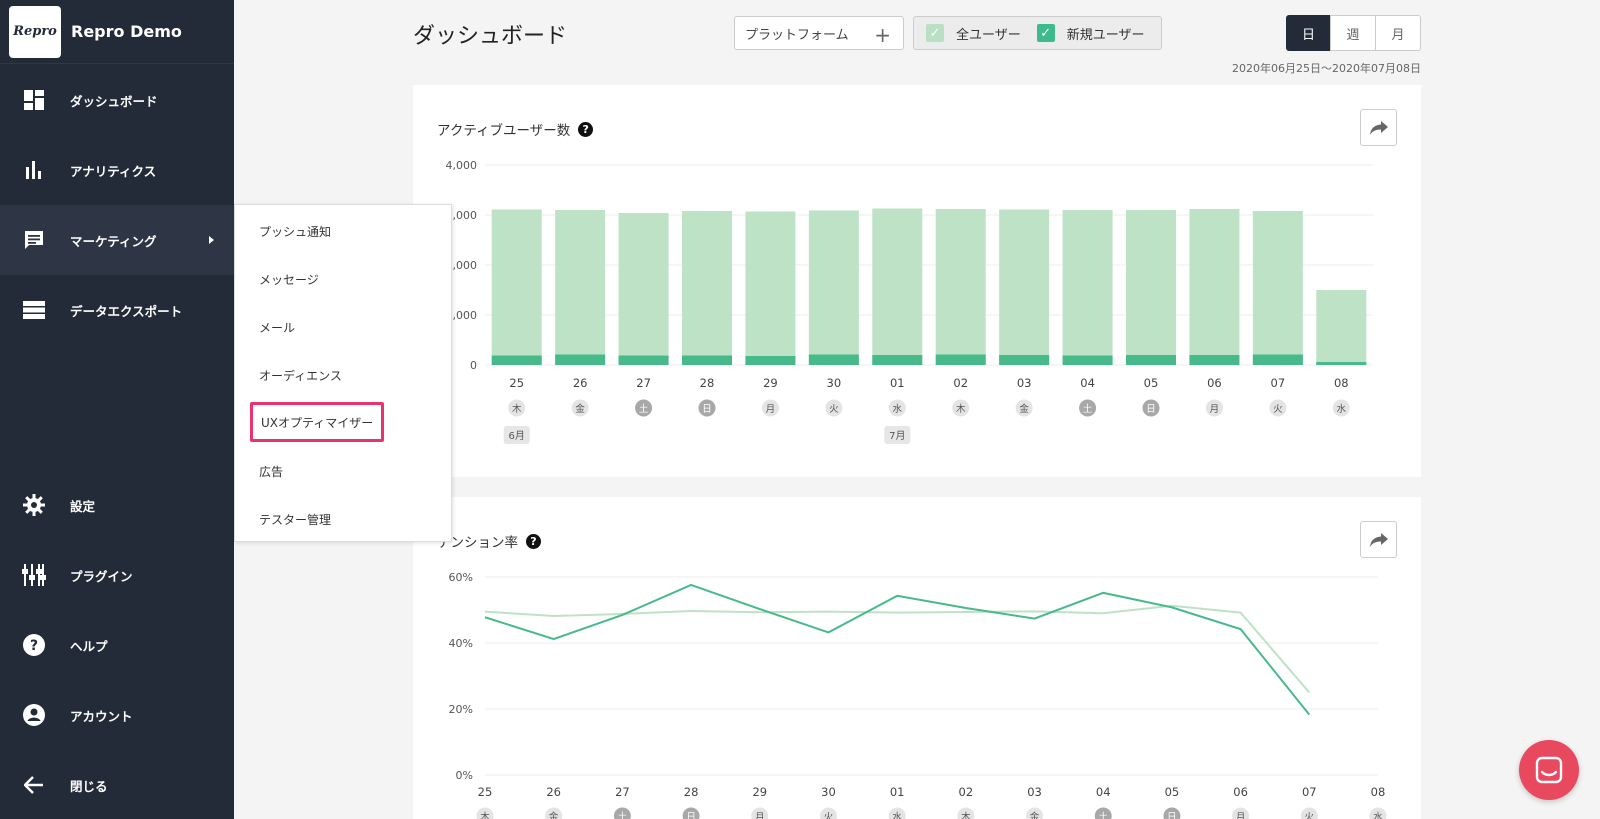 This screenshot has height=819, width=1600. Describe the element at coordinates (34, 575) in the screenshot. I see `plugin-icon` at that location.